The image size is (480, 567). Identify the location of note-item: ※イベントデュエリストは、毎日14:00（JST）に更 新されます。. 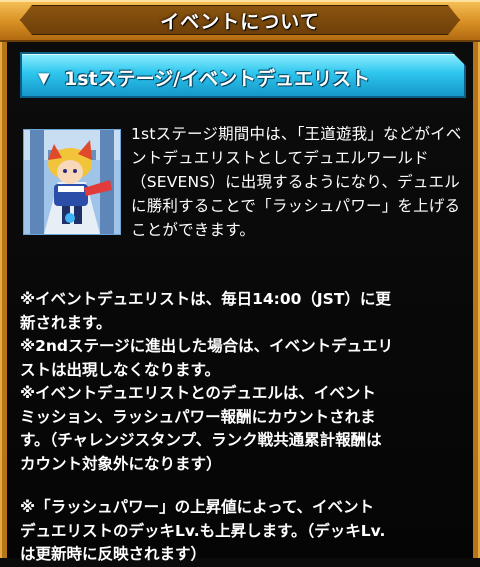
(205, 311).